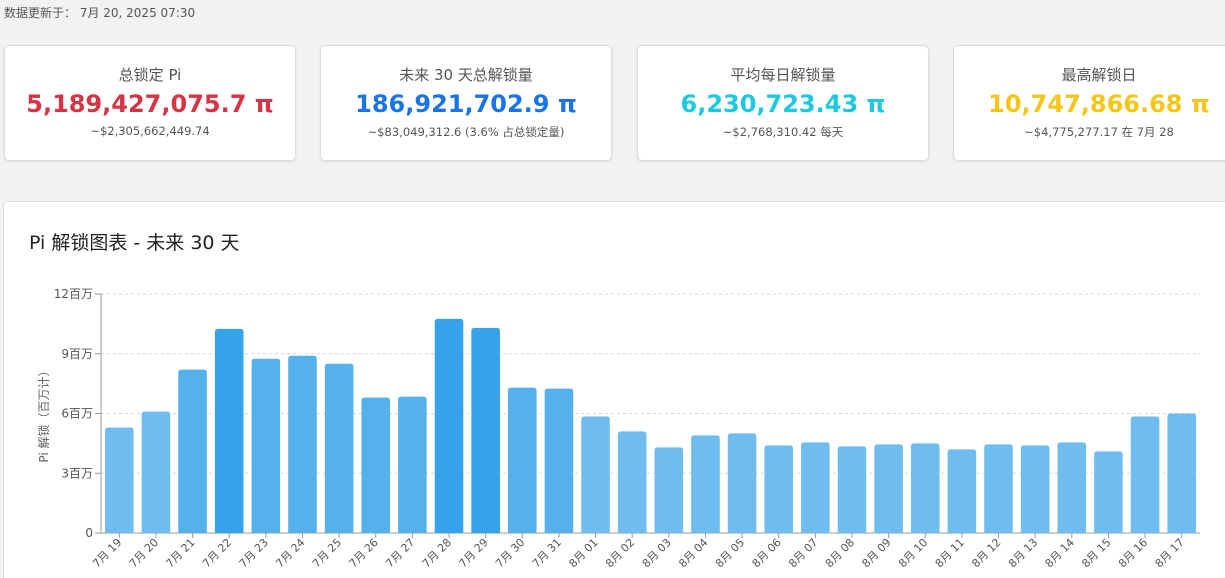 This screenshot has height=578, width=1225. What do you see at coordinates (400, 553) in the screenshot?
I see `x-tick-label: 7月 27` at bounding box center [400, 553].